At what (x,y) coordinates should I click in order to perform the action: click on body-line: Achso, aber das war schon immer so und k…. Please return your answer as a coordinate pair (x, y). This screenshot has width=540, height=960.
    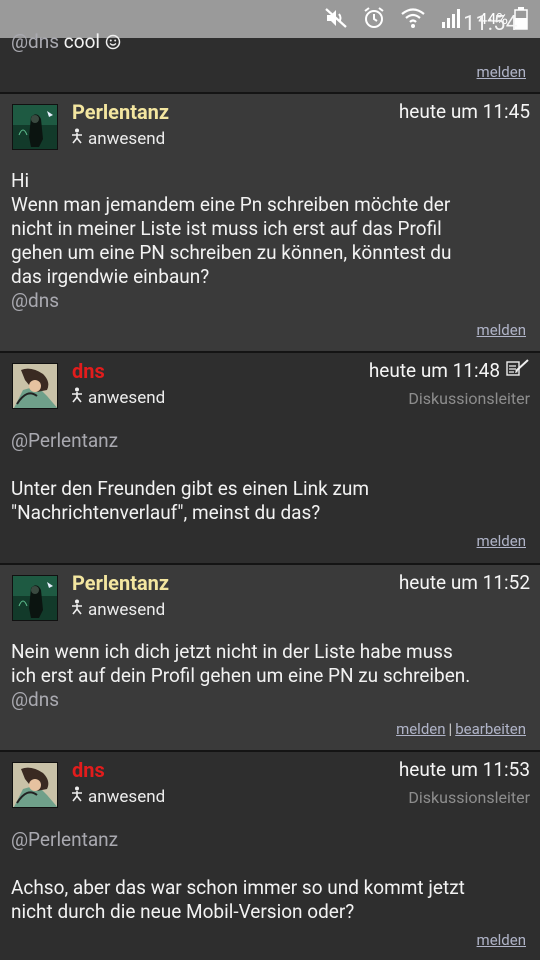
    Looking at the image, I should click on (238, 887).